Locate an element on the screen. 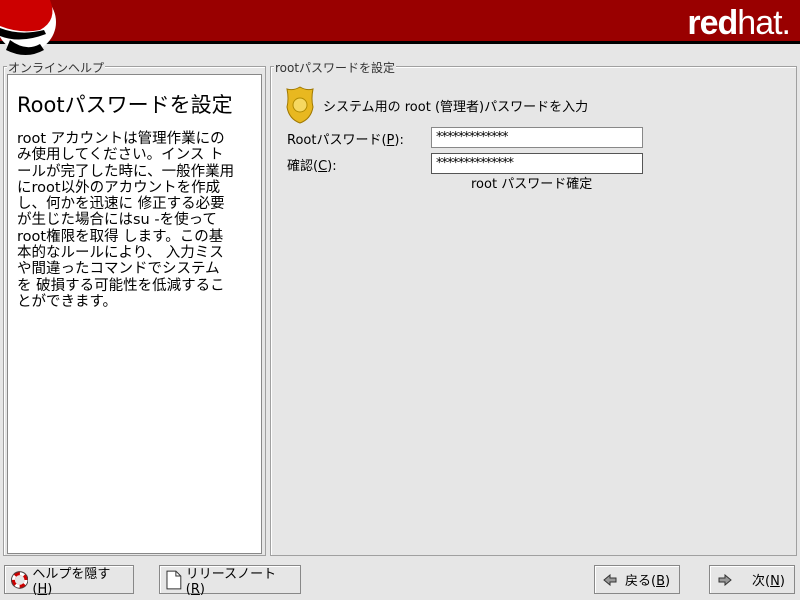  confirm-password-input: ************** is located at coordinates (537, 163).